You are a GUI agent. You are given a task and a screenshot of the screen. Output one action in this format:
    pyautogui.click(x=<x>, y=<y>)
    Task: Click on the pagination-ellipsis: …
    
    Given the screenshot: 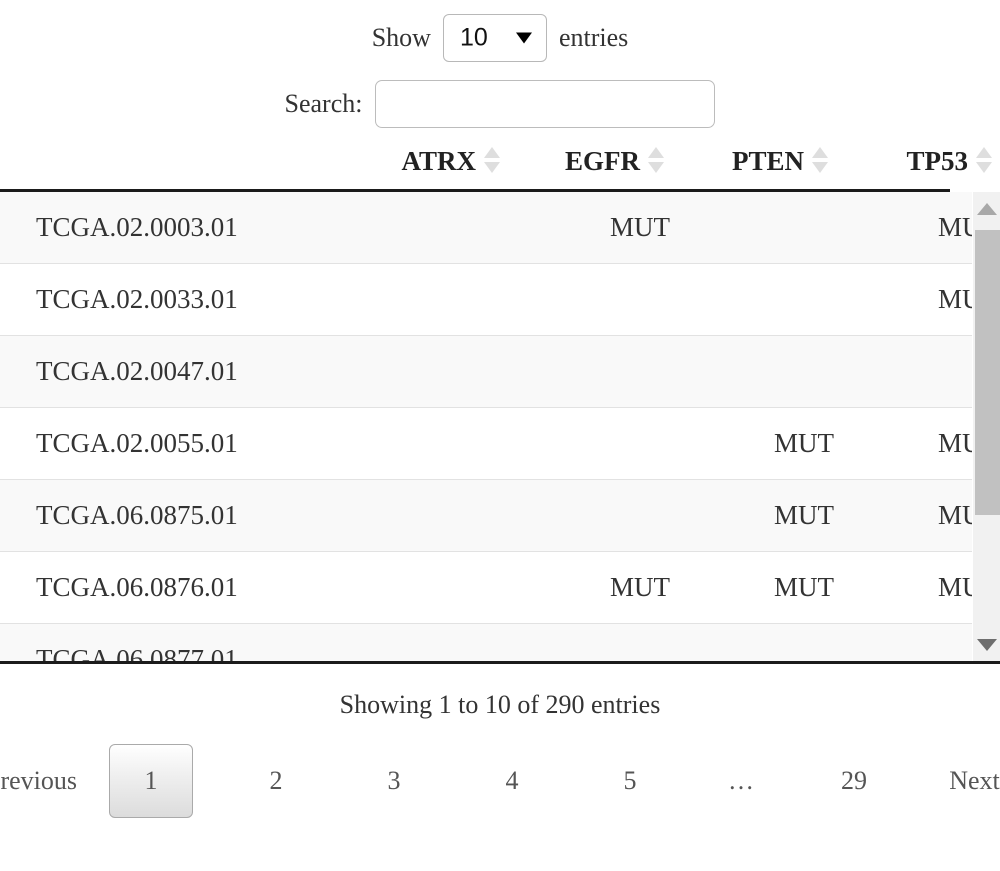 What is the action you would take?
    pyautogui.click(x=742, y=780)
    